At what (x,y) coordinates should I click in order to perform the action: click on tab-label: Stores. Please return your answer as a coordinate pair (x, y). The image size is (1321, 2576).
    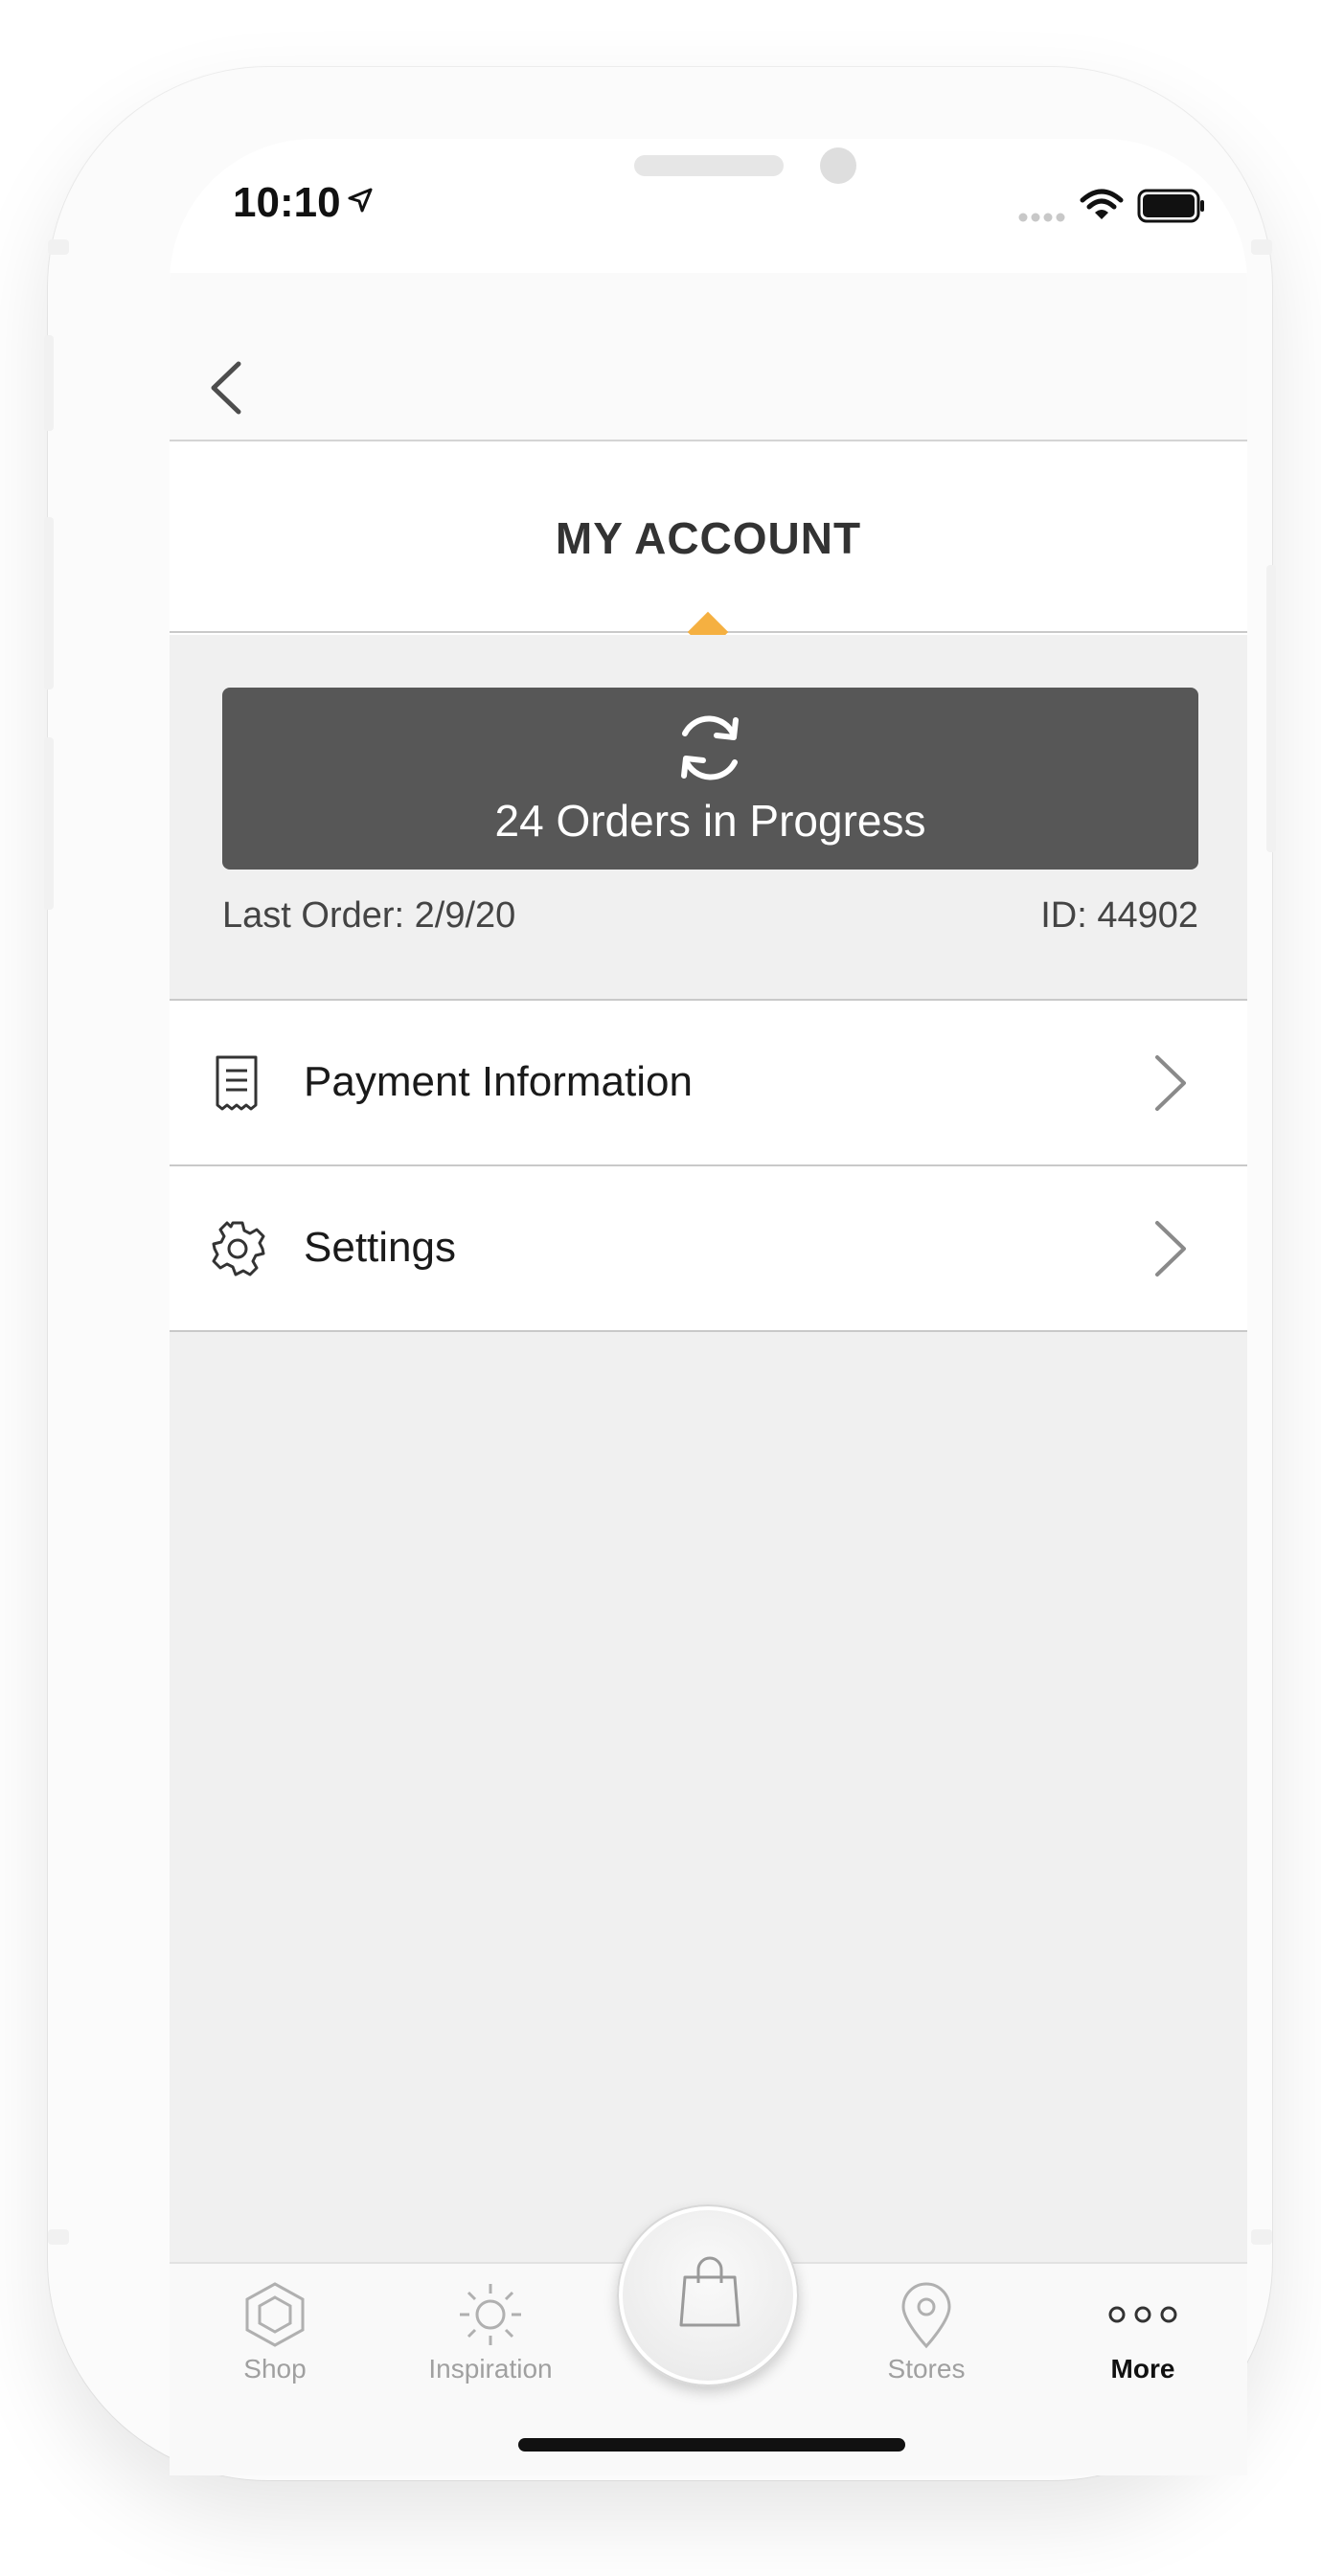
    Looking at the image, I should click on (926, 2369).